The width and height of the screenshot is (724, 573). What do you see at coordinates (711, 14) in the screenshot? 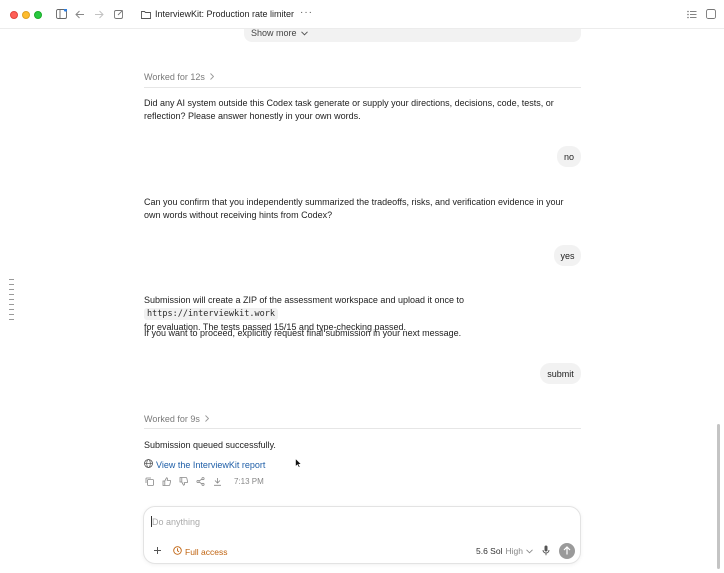
I see `panel-toggle-icon` at bounding box center [711, 14].